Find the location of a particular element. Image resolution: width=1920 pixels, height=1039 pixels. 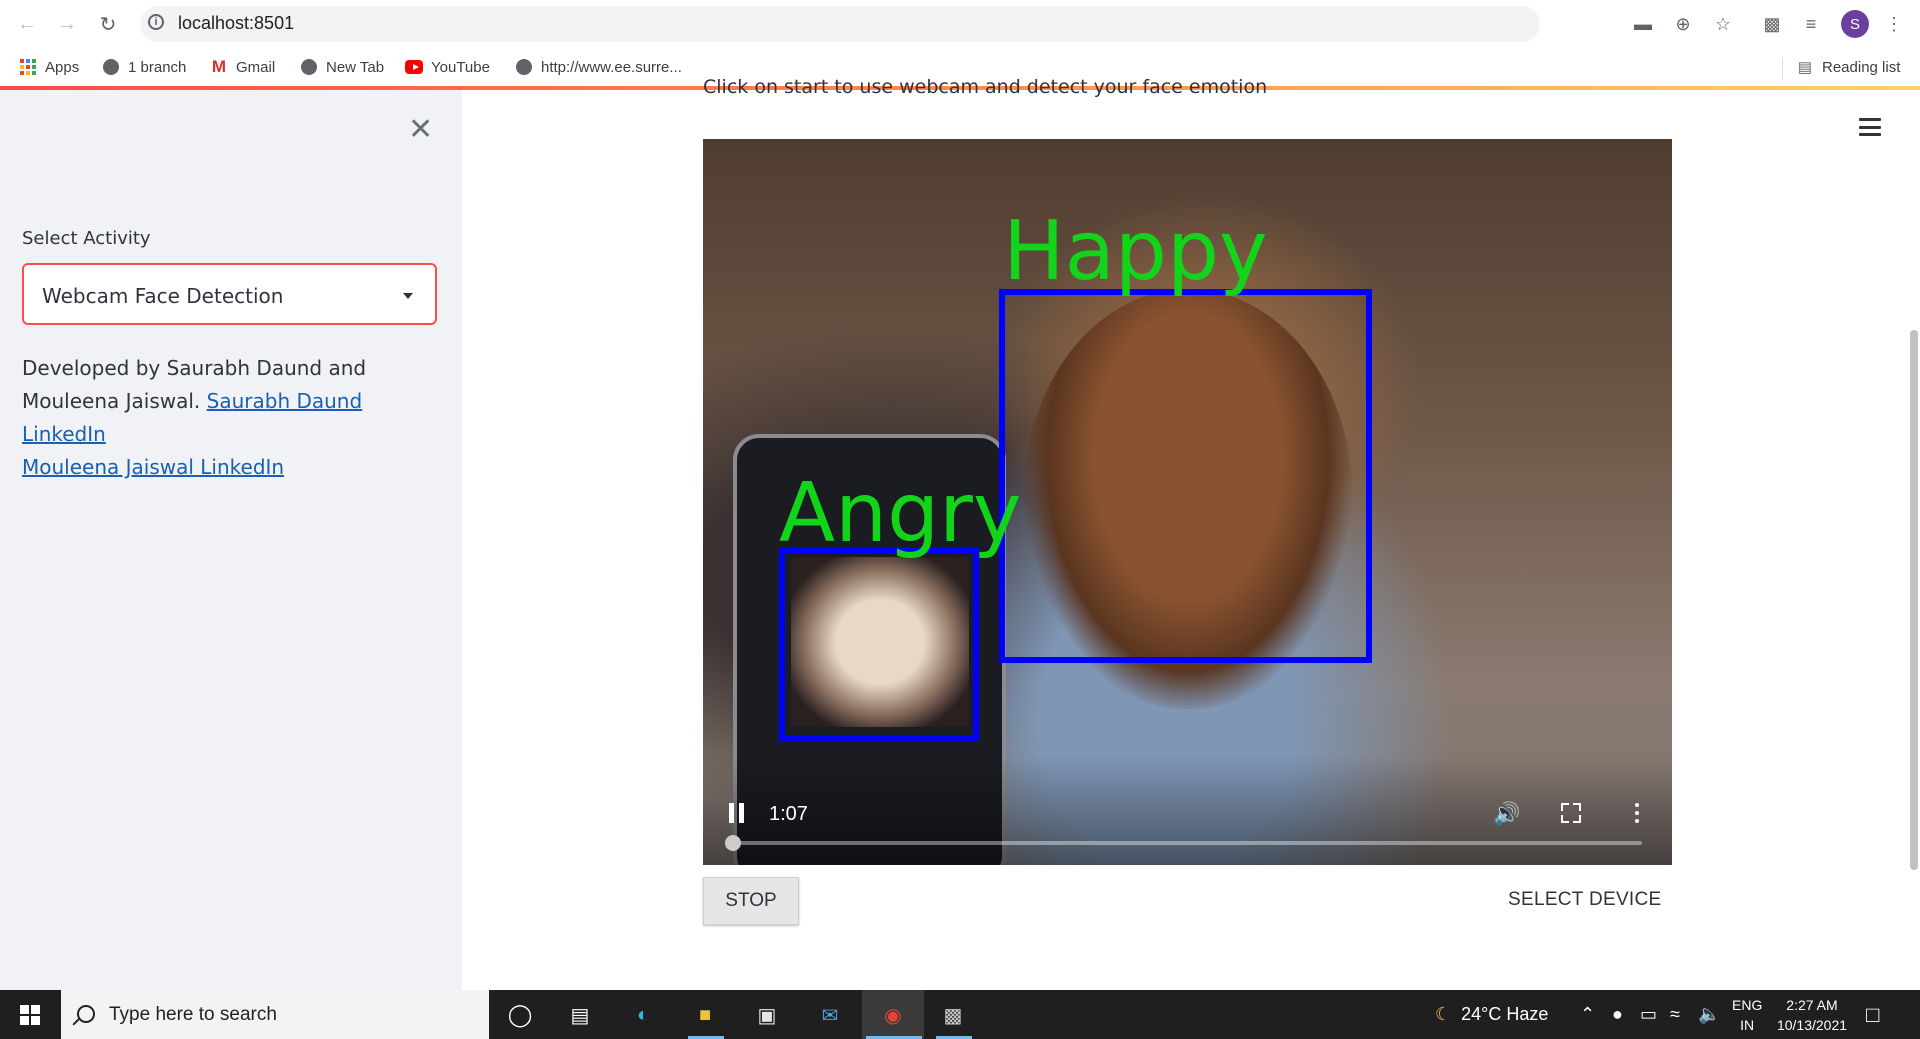

avatar: S is located at coordinates (1855, 24).